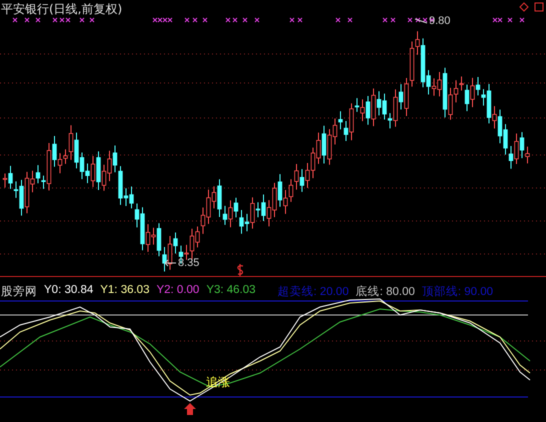  What do you see at coordinates (539, 7) in the screenshot?
I see `square-icon` at bounding box center [539, 7].